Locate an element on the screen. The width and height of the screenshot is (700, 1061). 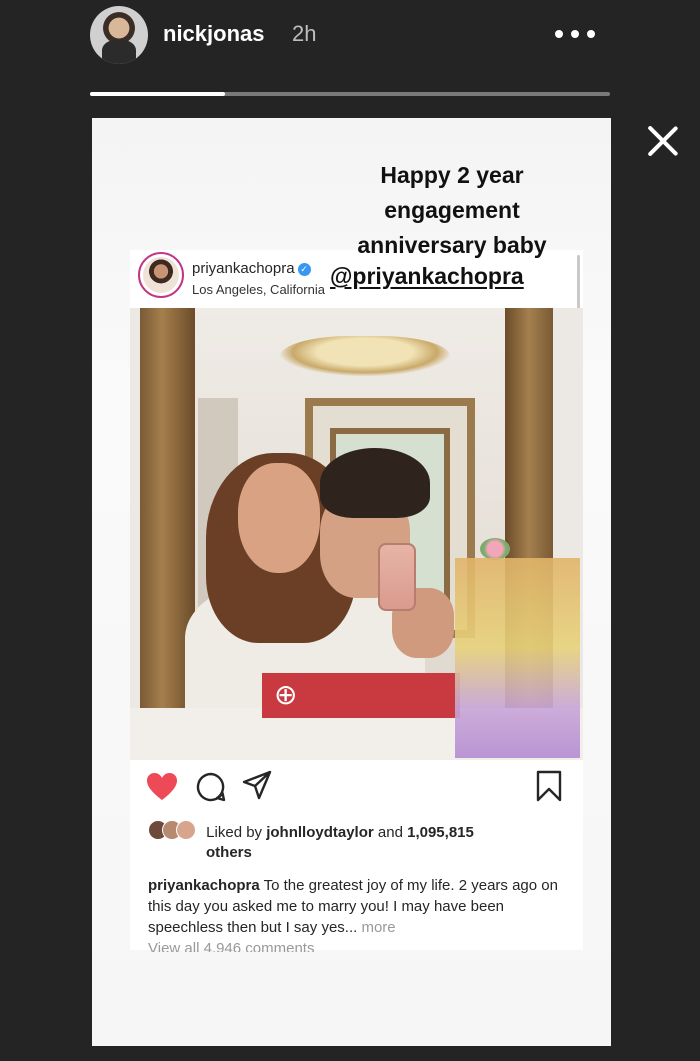
story-progress-bar is located at coordinates (350, 94).